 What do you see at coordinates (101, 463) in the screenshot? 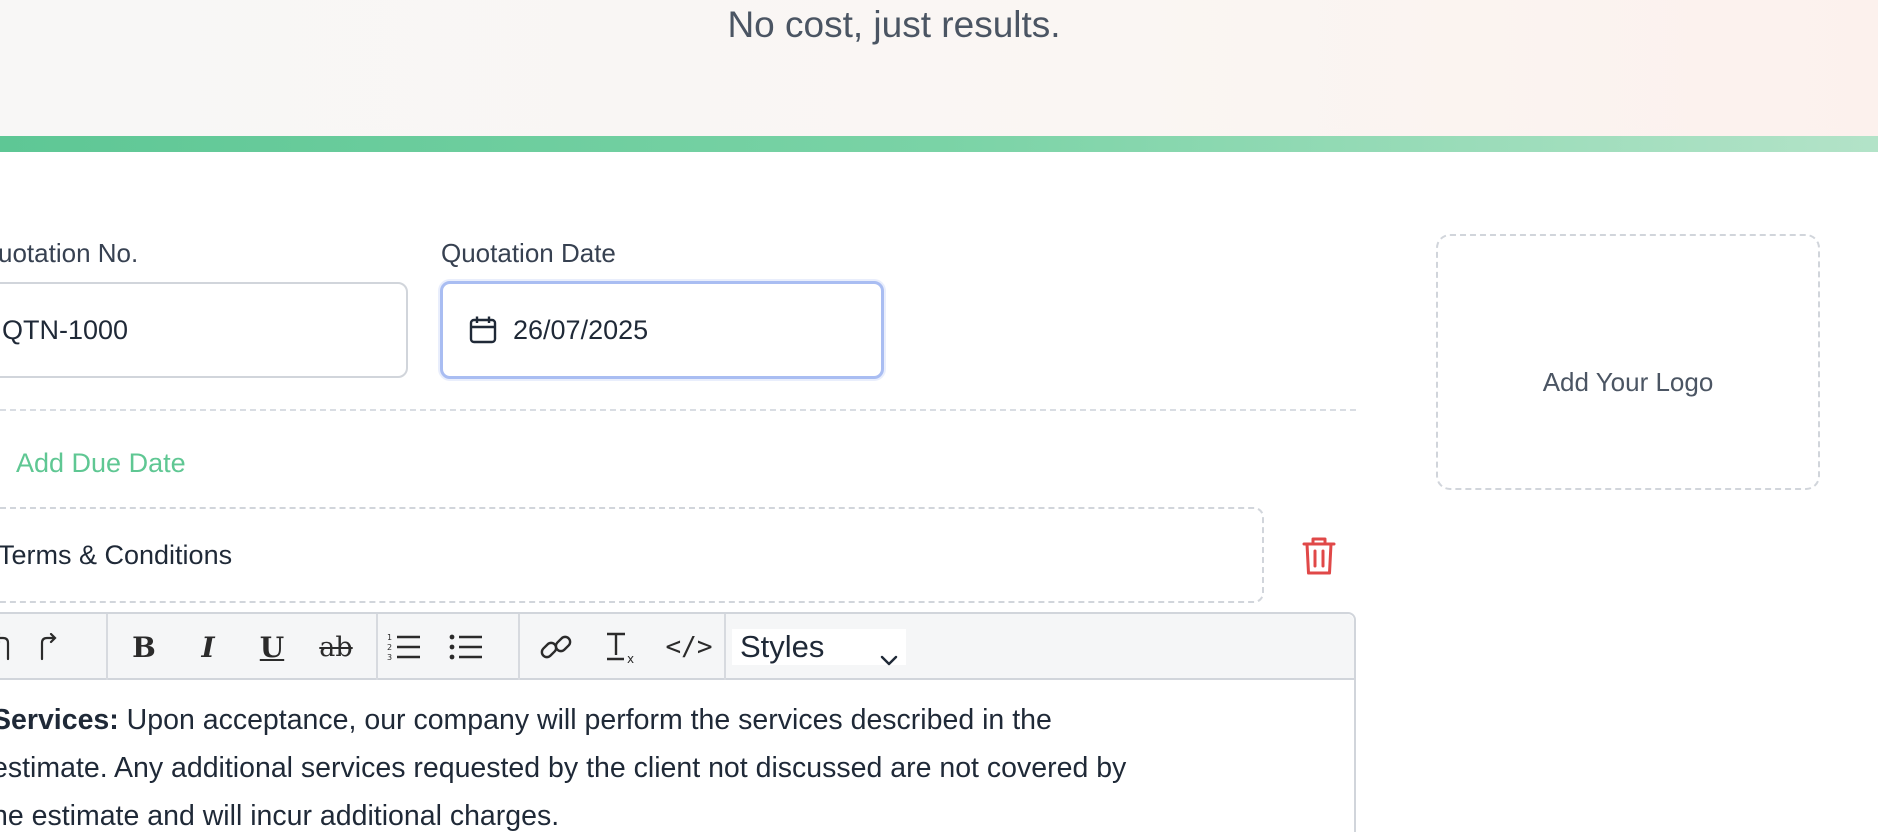
I see `add-due-date-link: Add Due Date` at bounding box center [101, 463].